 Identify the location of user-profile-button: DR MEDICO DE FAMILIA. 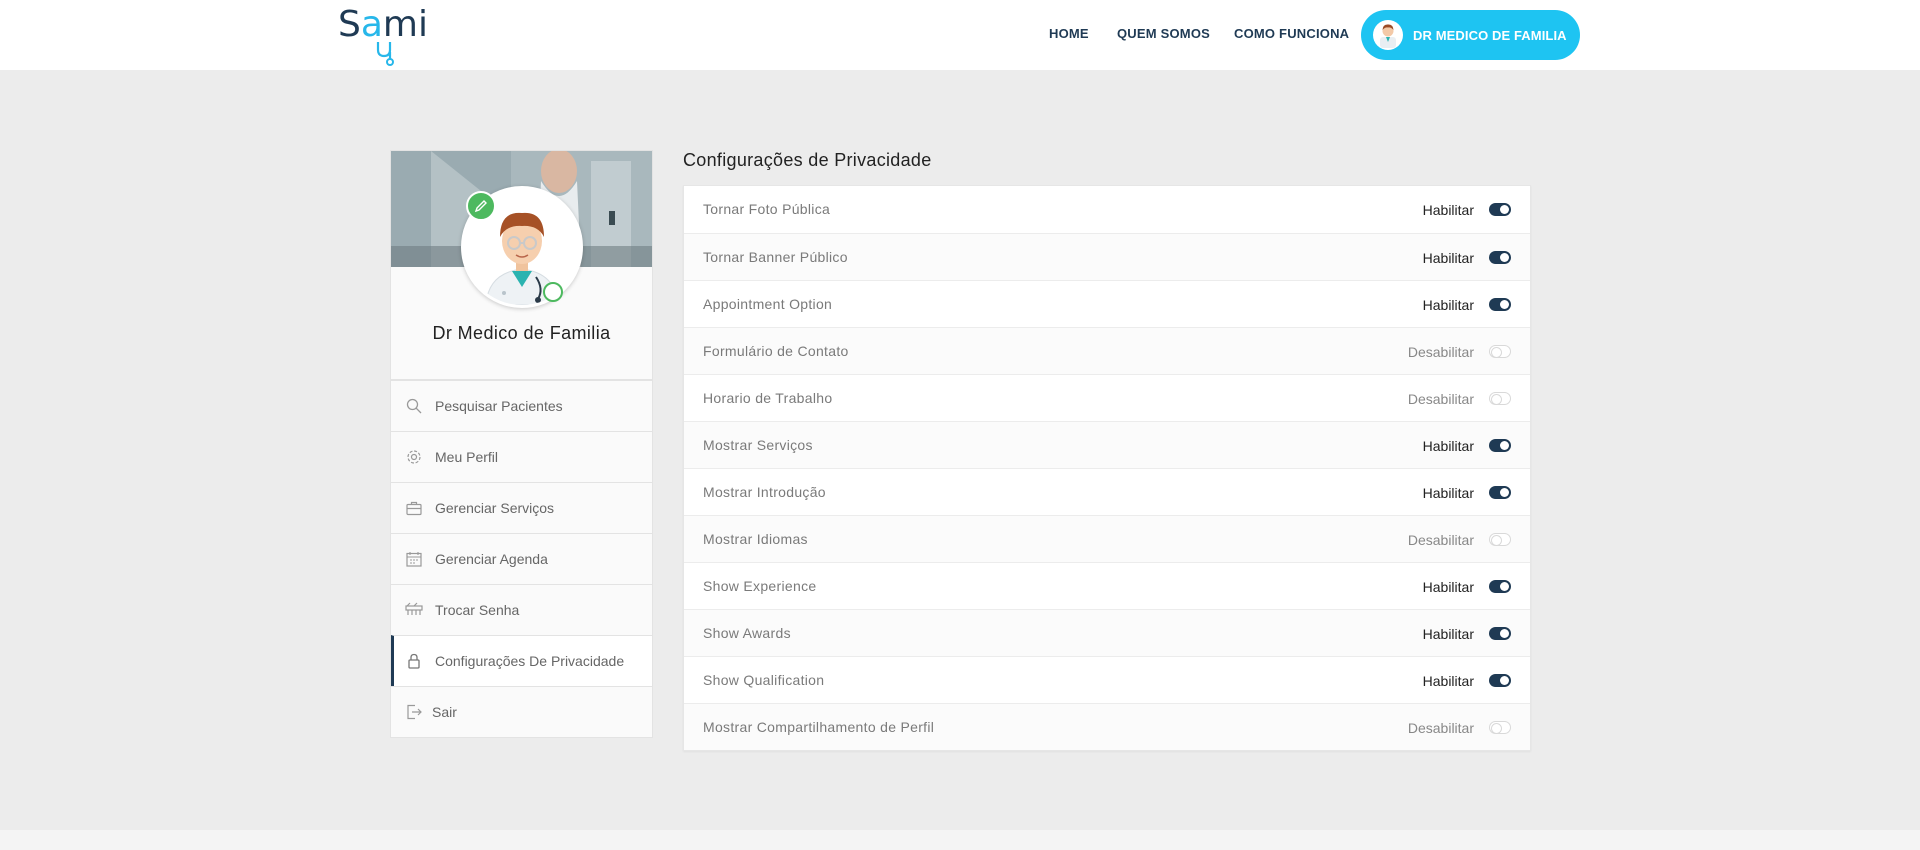
(1470, 35).